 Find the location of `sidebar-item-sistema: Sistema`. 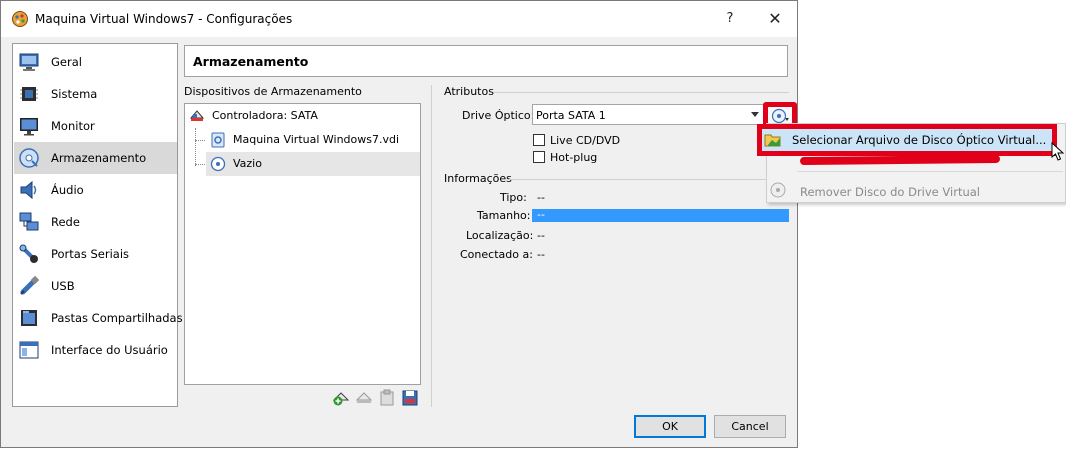

sidebar-item-sistema: Sistema is located at coordinates (95, 94).